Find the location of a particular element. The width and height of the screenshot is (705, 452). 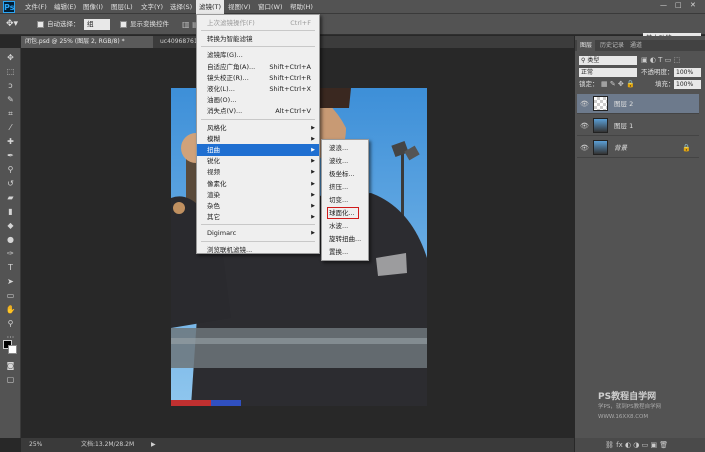

move-tool-icon: ✥ is located at coordinates (10, 58).